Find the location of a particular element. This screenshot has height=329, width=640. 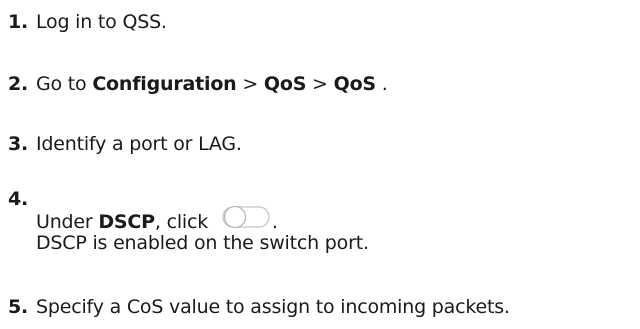

step-number: 1. is located at coordinates (18, 22).